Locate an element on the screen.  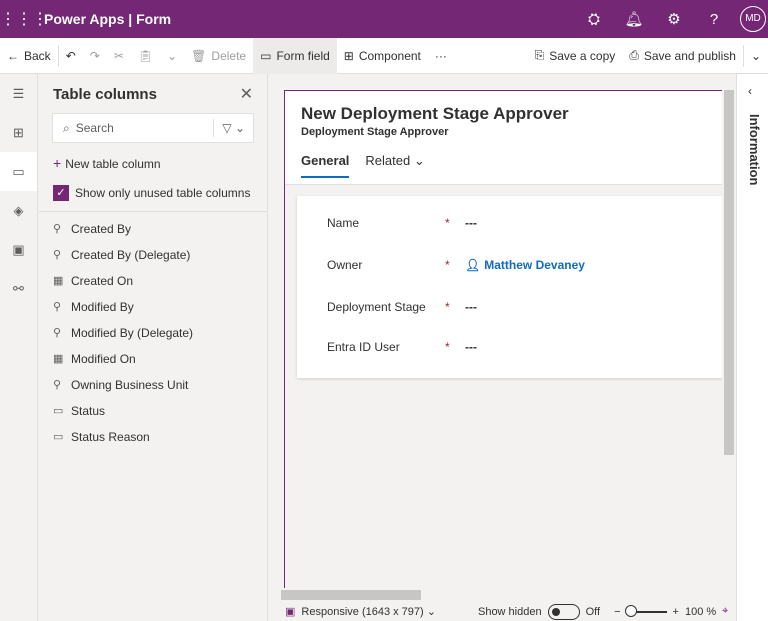
close-icon: ✕ is located at coordinates (246, 94).